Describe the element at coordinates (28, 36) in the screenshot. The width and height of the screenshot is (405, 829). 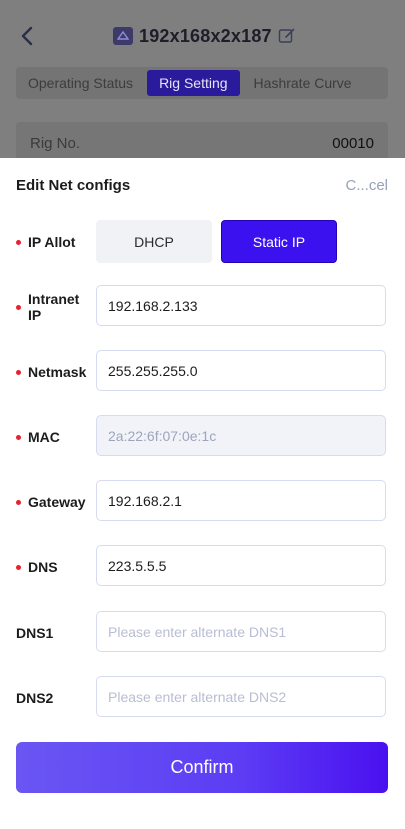
I see `chevron-left-icon` at that location.